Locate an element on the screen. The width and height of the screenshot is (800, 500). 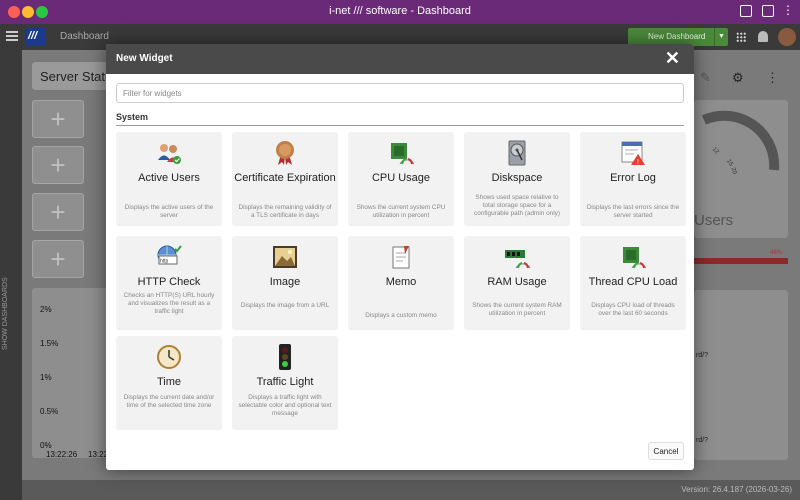
error-log-icon: ! is located at coordinates (633, 153).